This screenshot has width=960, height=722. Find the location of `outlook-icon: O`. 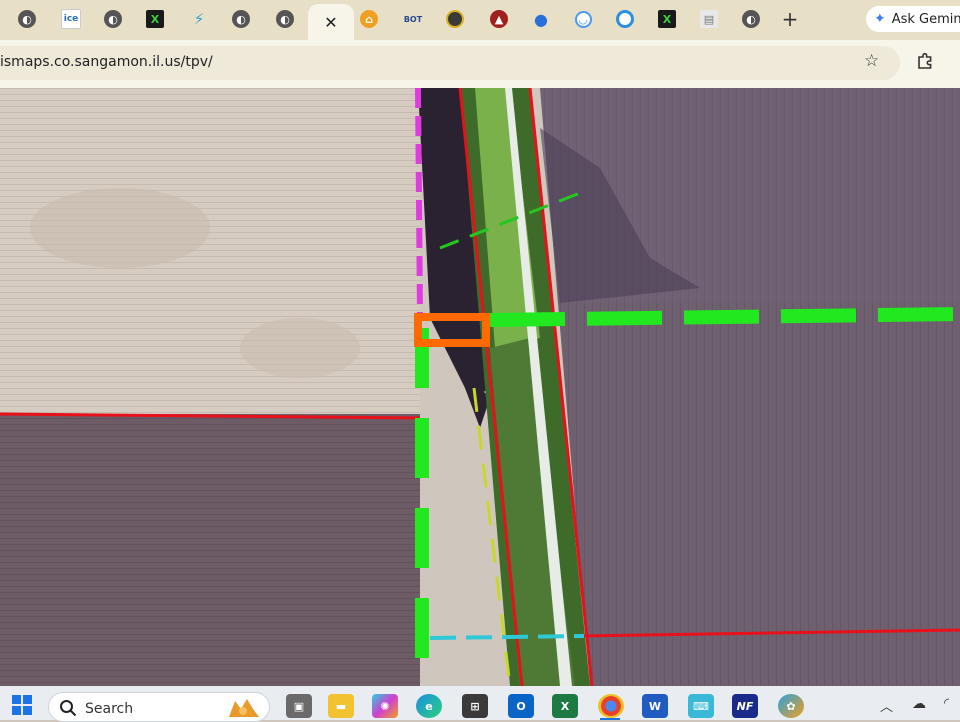

outlook-icon: O is located at coordinates (521, 706).